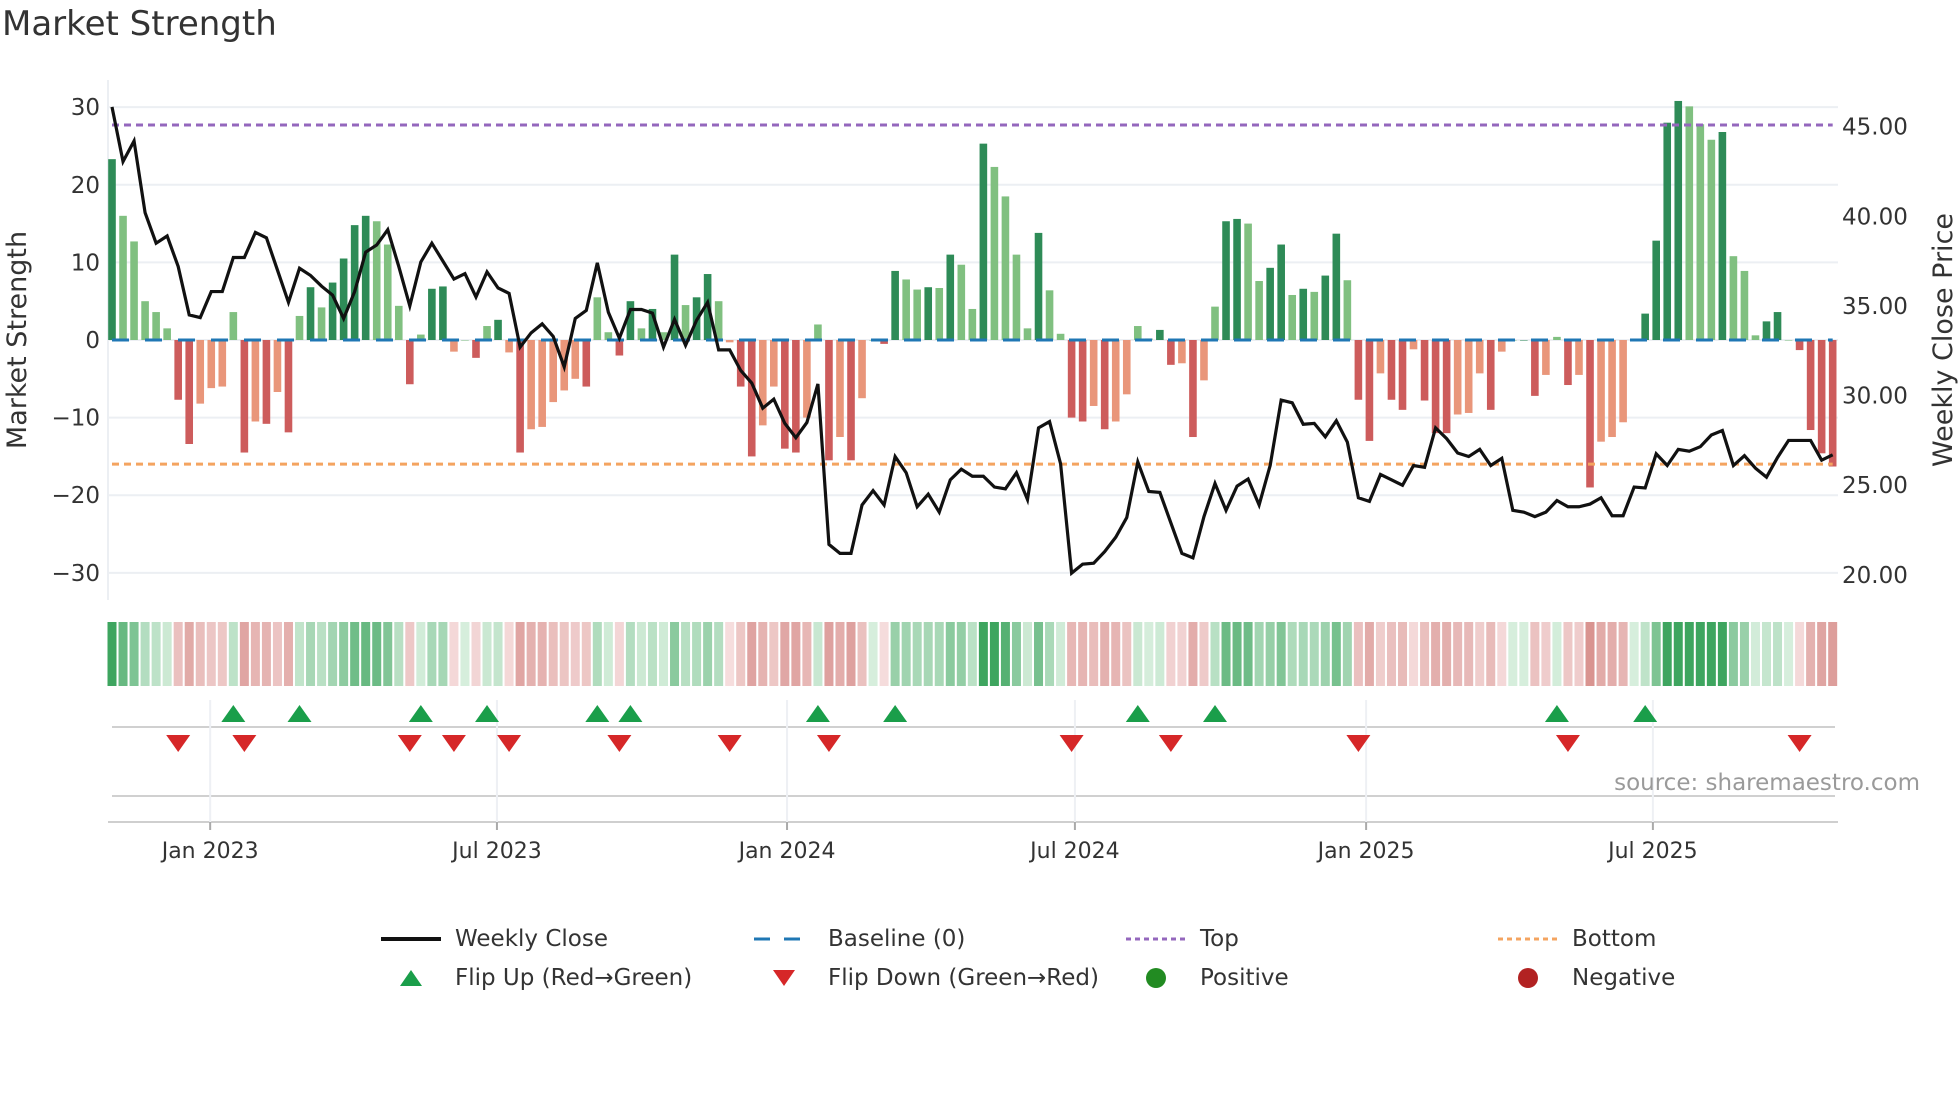 This screenshot has height=1102, width=1960. I want to click on y-tick-label: −20, so click(75, 496).